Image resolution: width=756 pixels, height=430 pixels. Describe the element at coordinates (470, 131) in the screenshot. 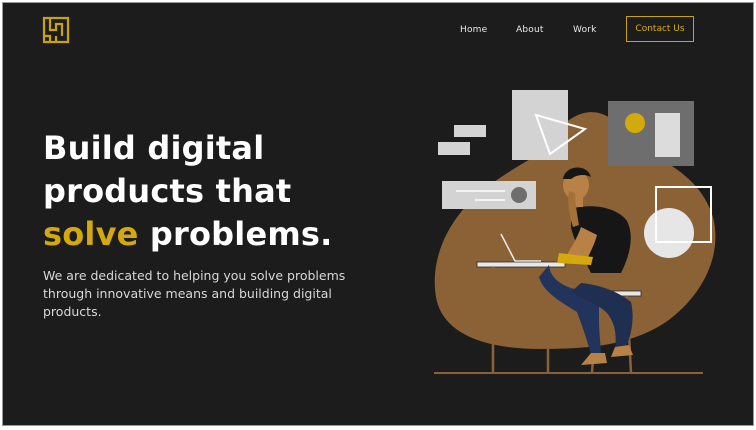

I see `ui-block-small` at that location.